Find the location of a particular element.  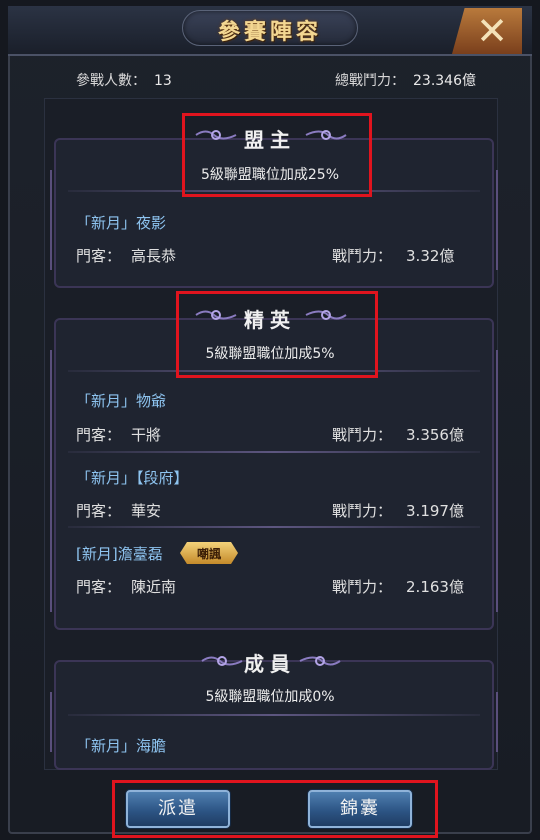

power-value: 3.356億 is located at coordinates (435, 435).